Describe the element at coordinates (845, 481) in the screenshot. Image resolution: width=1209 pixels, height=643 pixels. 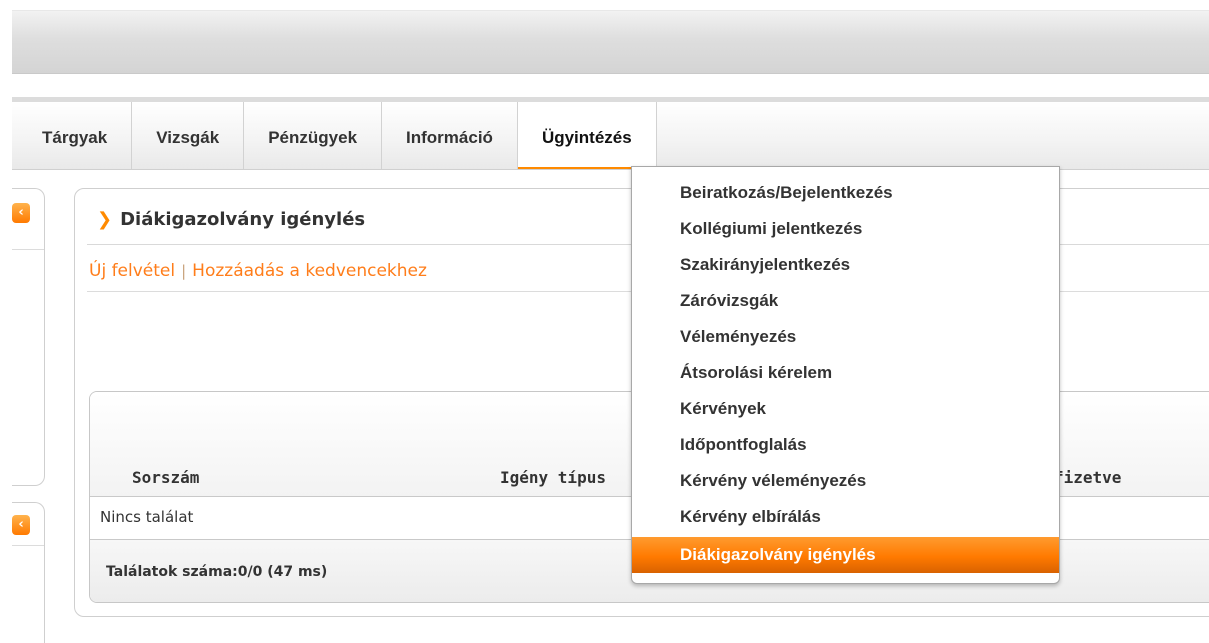
I see `menu-item-kerveny-velemenyezes: Kérvény véleményezés` at that location.